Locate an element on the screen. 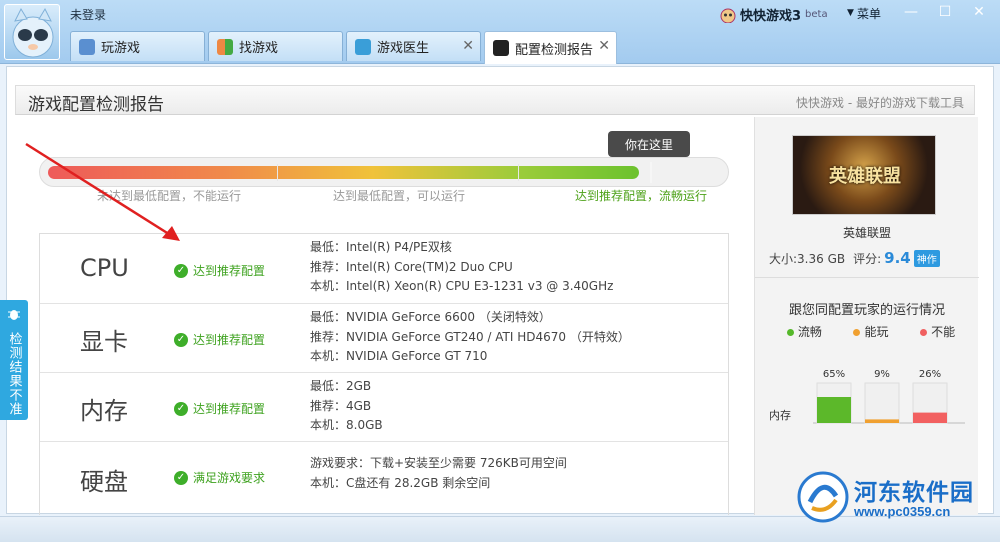 This screenshot has width=1000, height=542. spec-list: 最低：2GB 推荐：4GB 本机：8.0GB is located at coordinates (346, 406).